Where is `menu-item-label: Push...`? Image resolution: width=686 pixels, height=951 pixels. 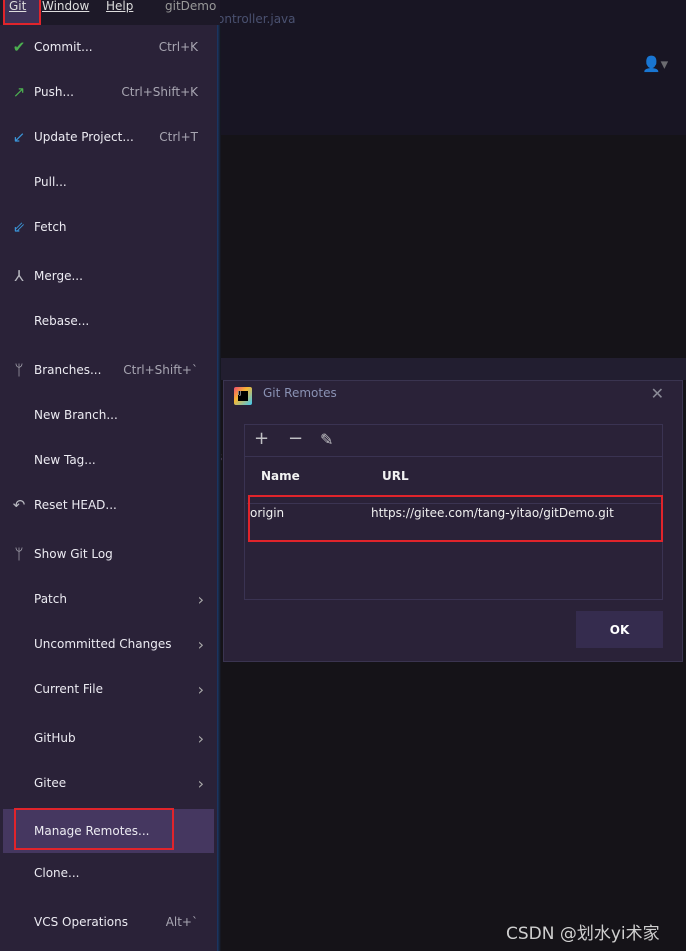 menu-item-label: Push... is located at coordinates (54, 92).